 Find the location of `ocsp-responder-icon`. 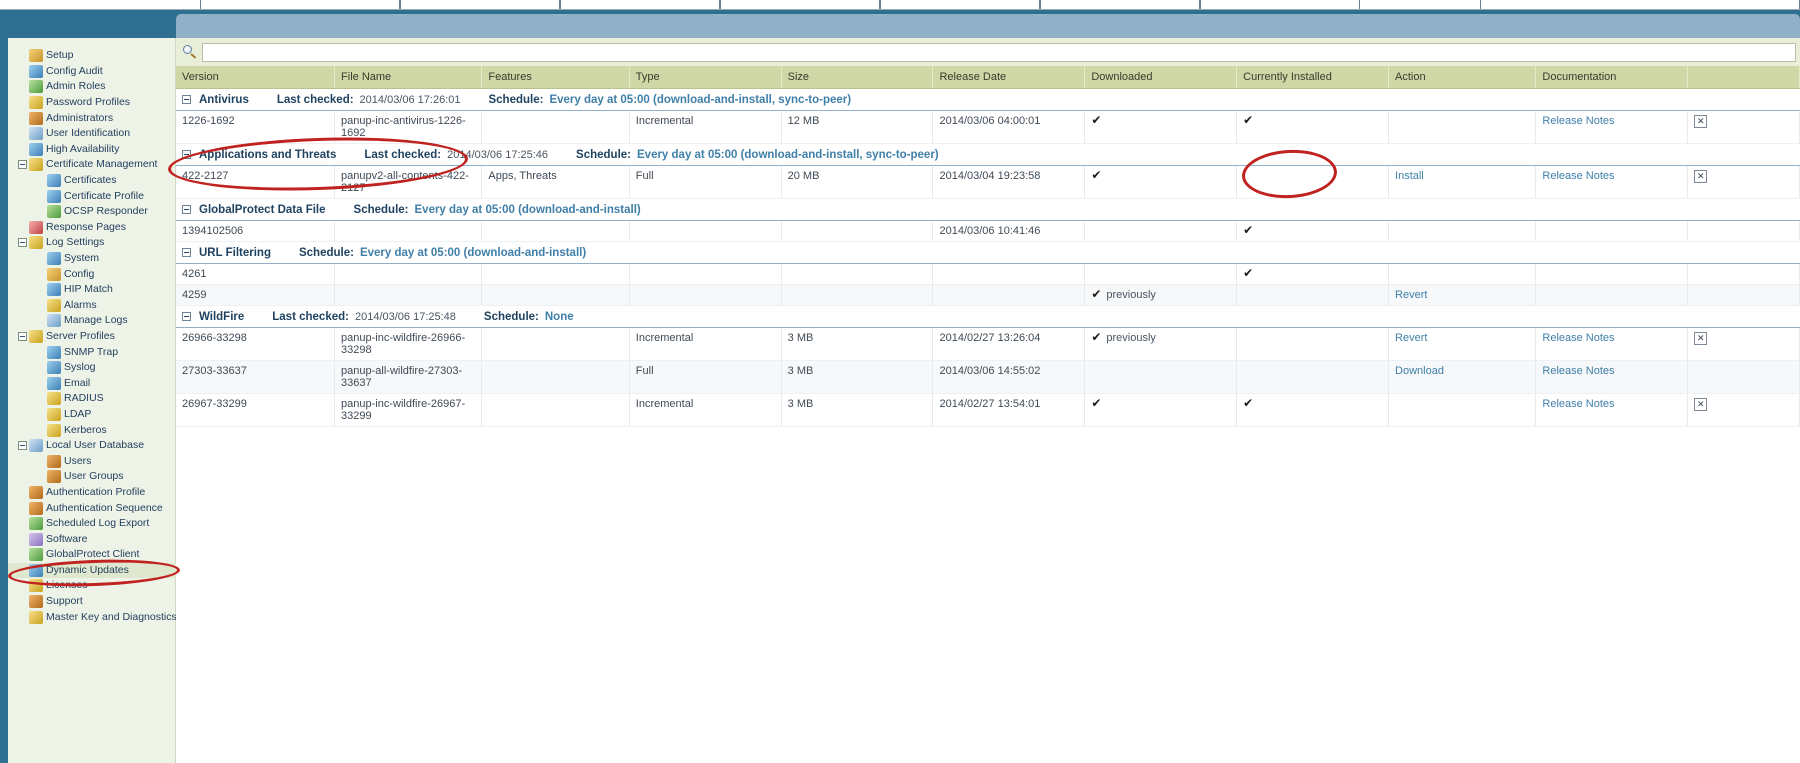

ocsp-responder-icon is located at coordinates (54, 212).